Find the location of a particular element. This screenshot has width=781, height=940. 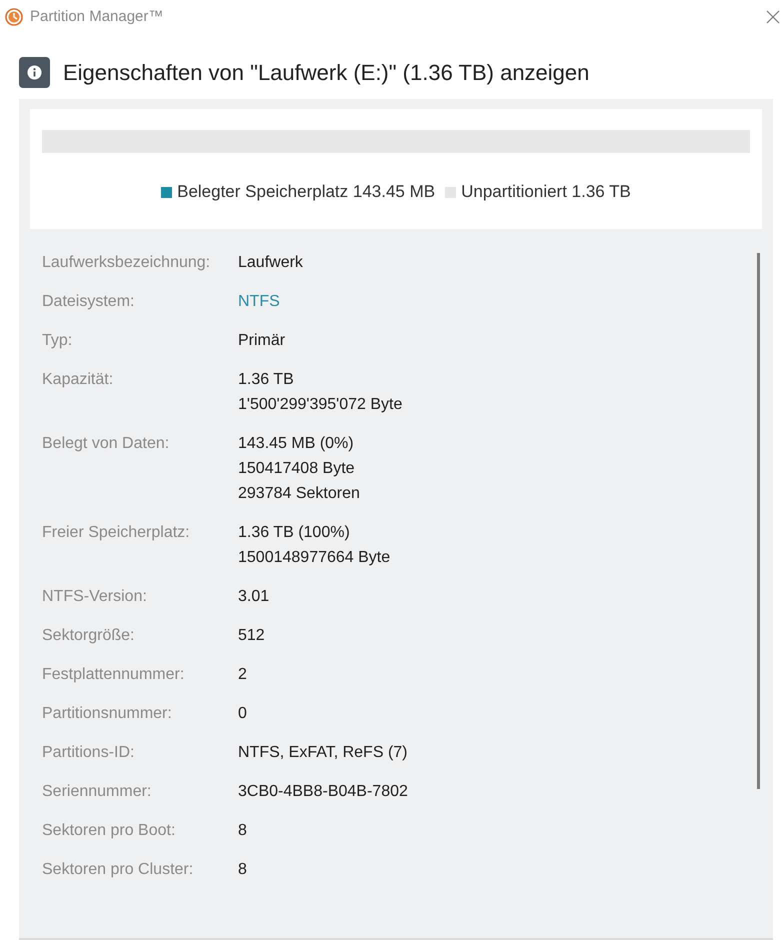

property-value: 512 is located at coordinates (251, 636).